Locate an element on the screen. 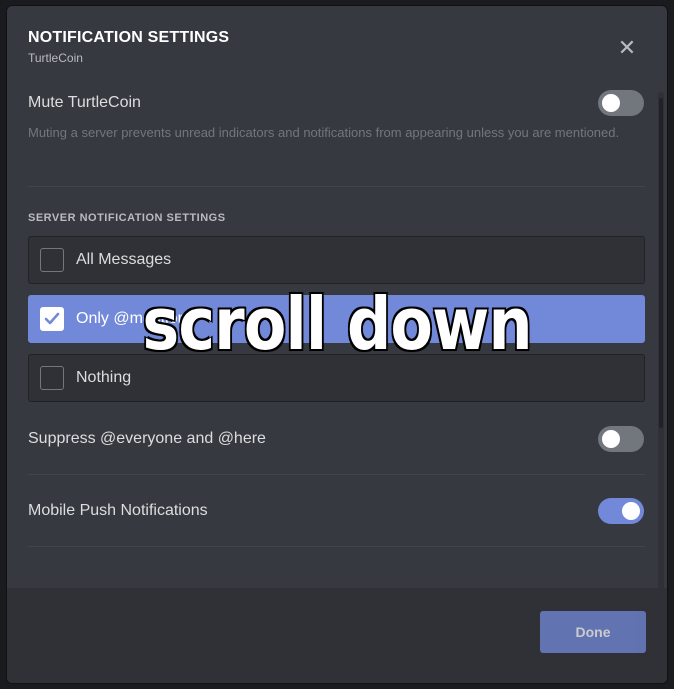 The image size is (674, 689). suppress-everyone-label: Suppress @everyone and @here is located at coordinates (147, 438).